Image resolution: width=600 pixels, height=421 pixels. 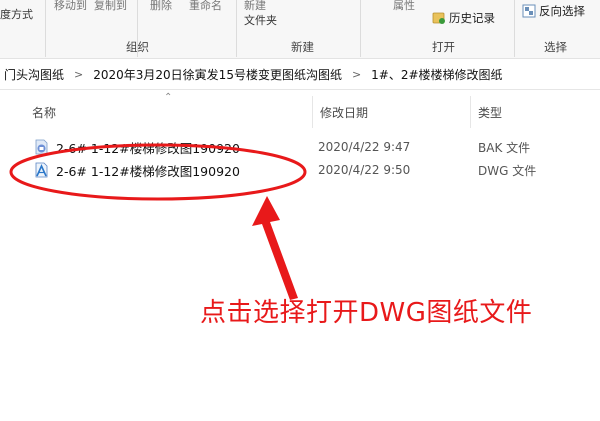 I want to click on annotation-text: 点击选择打开DWG图纸文件, so click(x=366, y=313).